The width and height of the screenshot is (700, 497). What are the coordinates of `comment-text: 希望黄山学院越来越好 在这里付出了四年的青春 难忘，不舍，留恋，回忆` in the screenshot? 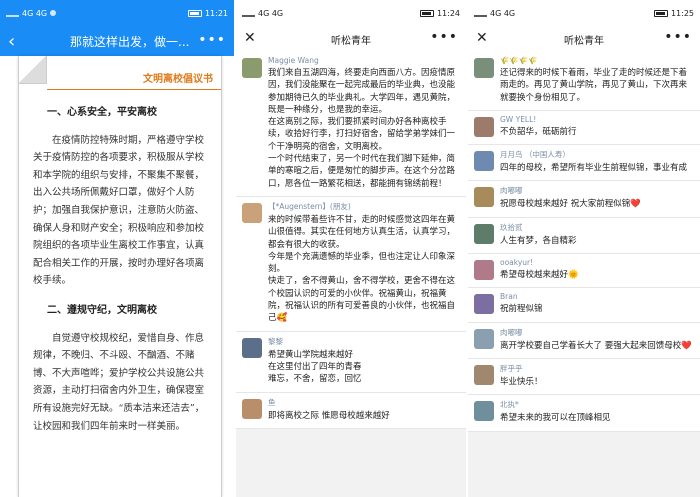 It's located at (315, 367).